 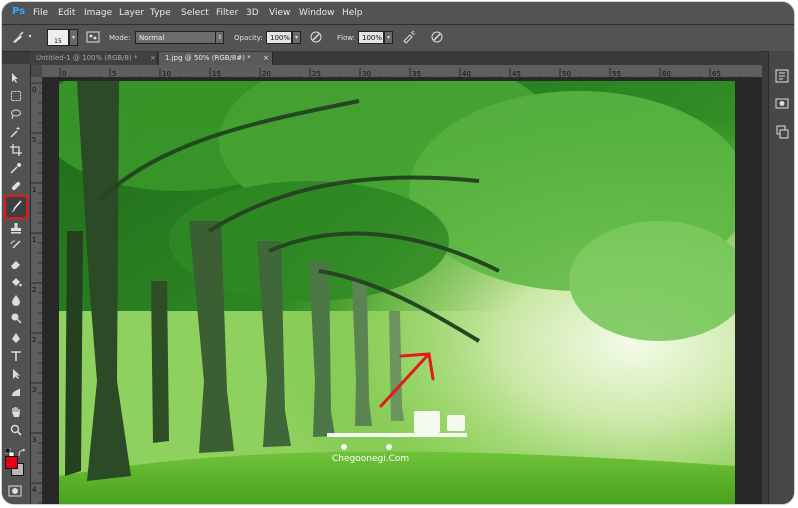 I want to click on healing-brush-tool, so click(x=16, y=186).